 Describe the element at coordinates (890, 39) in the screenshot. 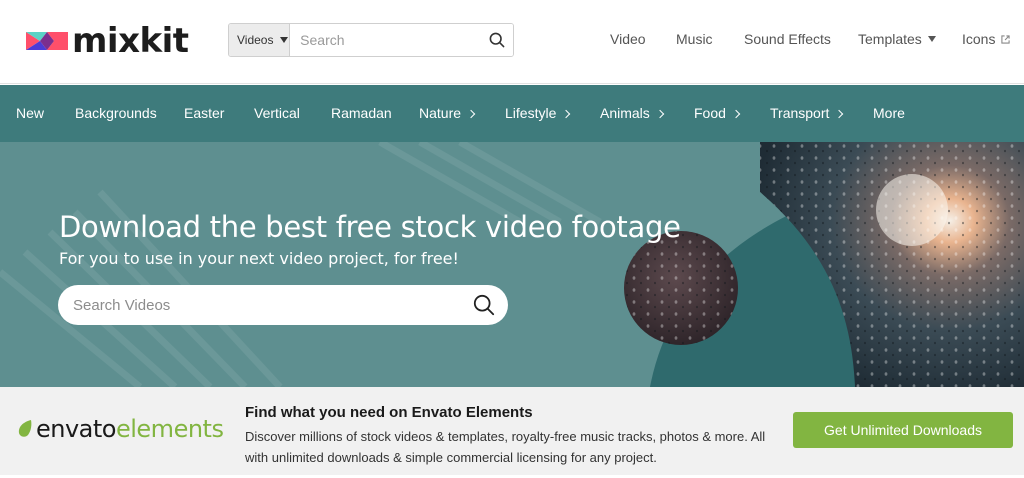

I see `nav-templates-label: Templates` at that location.